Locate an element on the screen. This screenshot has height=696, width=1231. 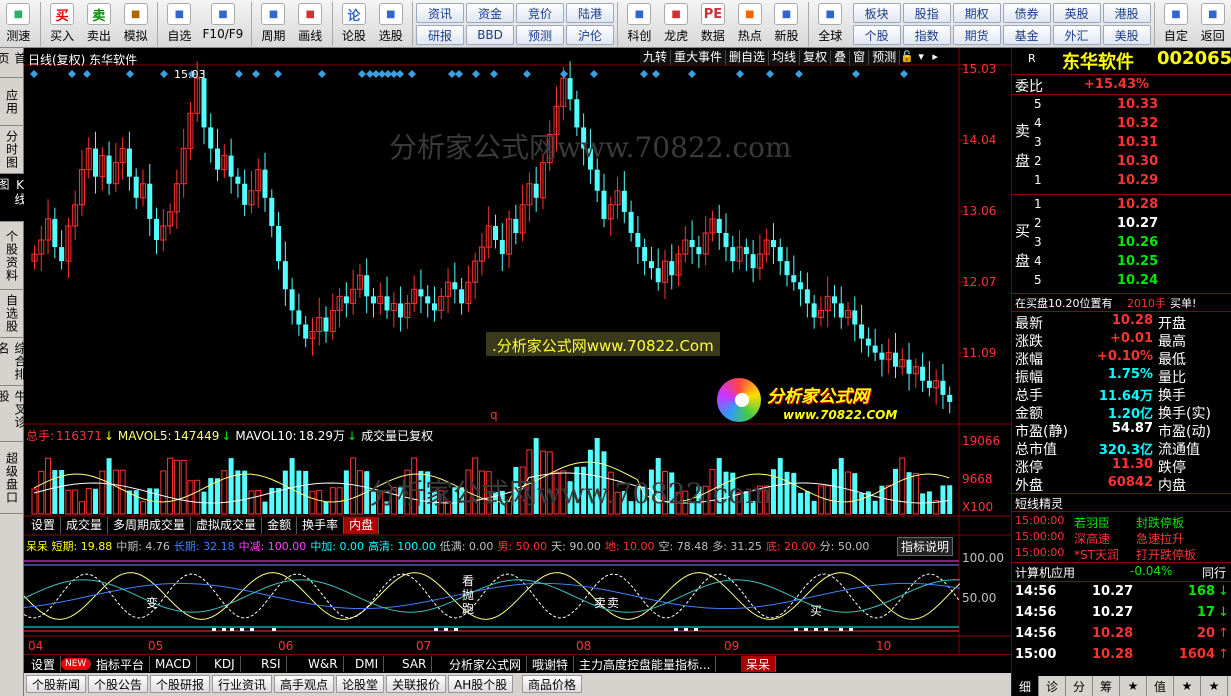
grid-button-美股: 美股 is located at coordinates (1126, 35).